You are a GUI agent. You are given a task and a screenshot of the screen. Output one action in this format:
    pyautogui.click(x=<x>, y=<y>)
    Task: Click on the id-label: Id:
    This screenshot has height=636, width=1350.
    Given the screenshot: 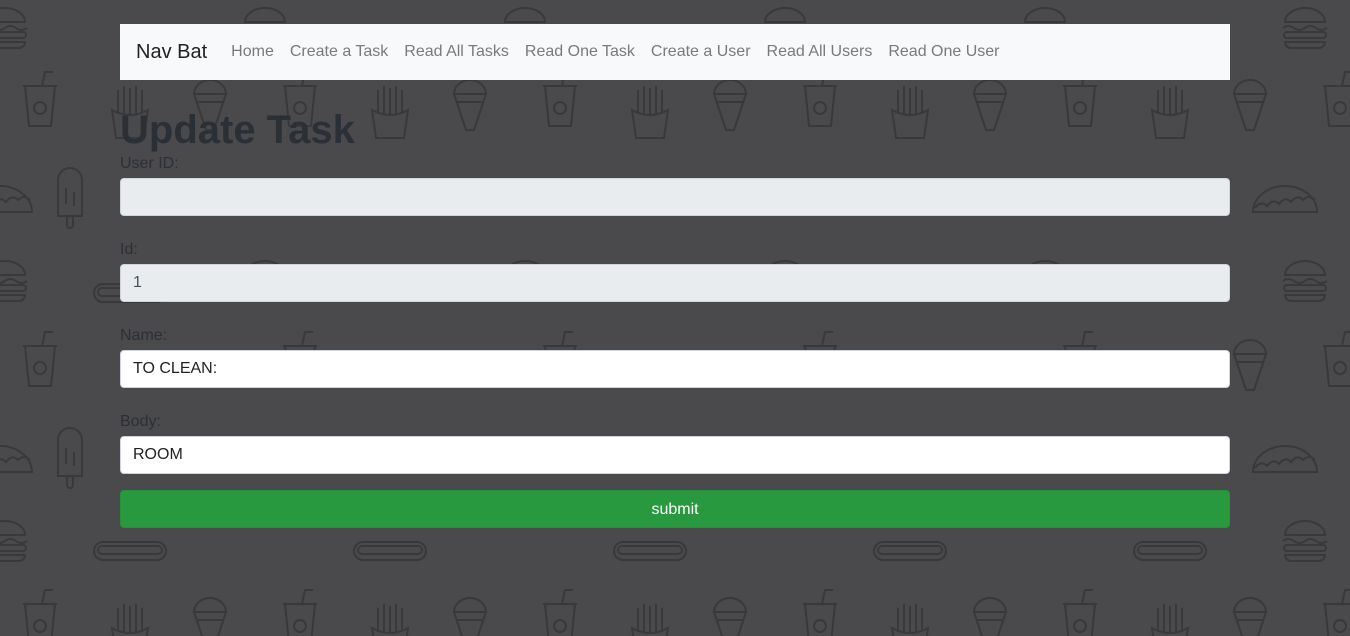 What is the action you would take?
    pyautogui.click(x=129, y=249)
    